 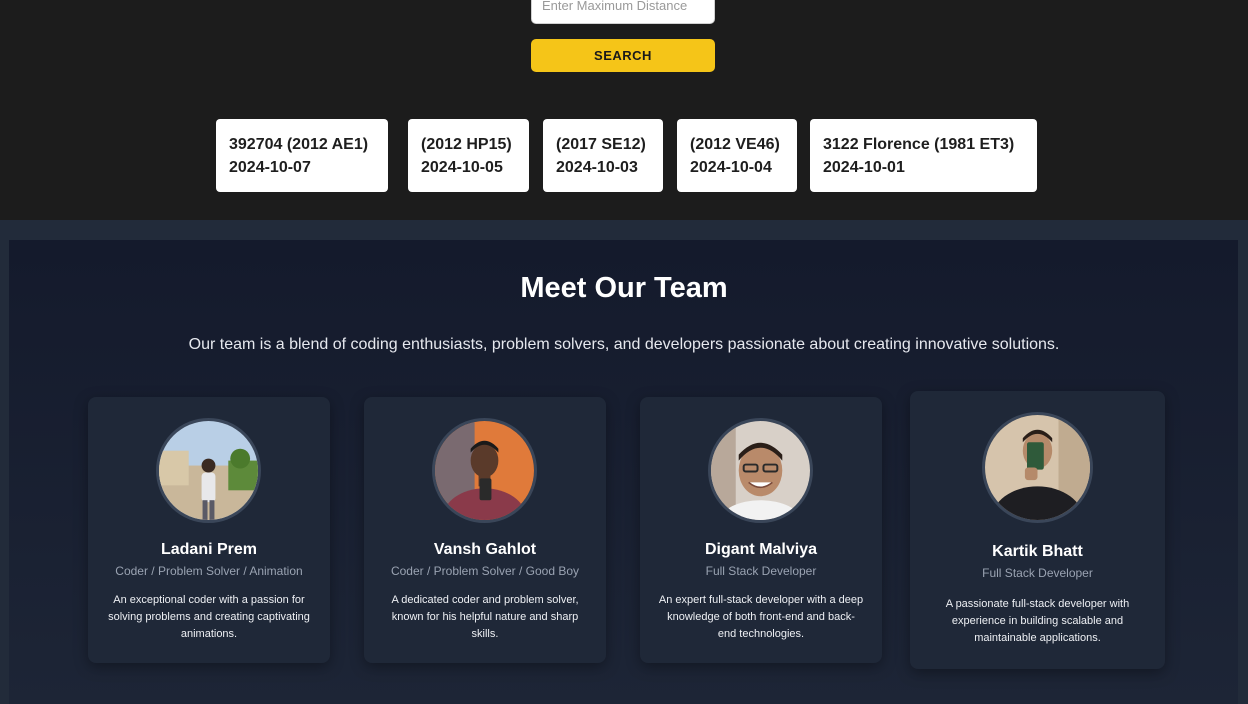 I want to click on asteroid-card: (2012 HP15) 2024-10-05, so click(x=468, y=155).